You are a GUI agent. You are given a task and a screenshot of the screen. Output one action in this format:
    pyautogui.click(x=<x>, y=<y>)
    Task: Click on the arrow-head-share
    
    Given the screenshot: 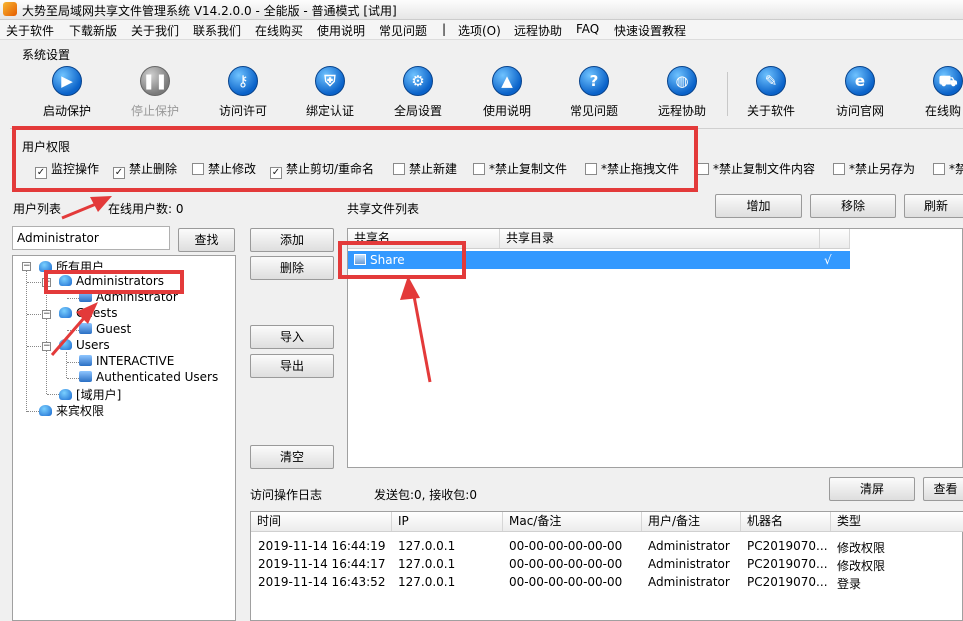 What is the action you would take?
    pyautogui.click(x=410, y=288)
    